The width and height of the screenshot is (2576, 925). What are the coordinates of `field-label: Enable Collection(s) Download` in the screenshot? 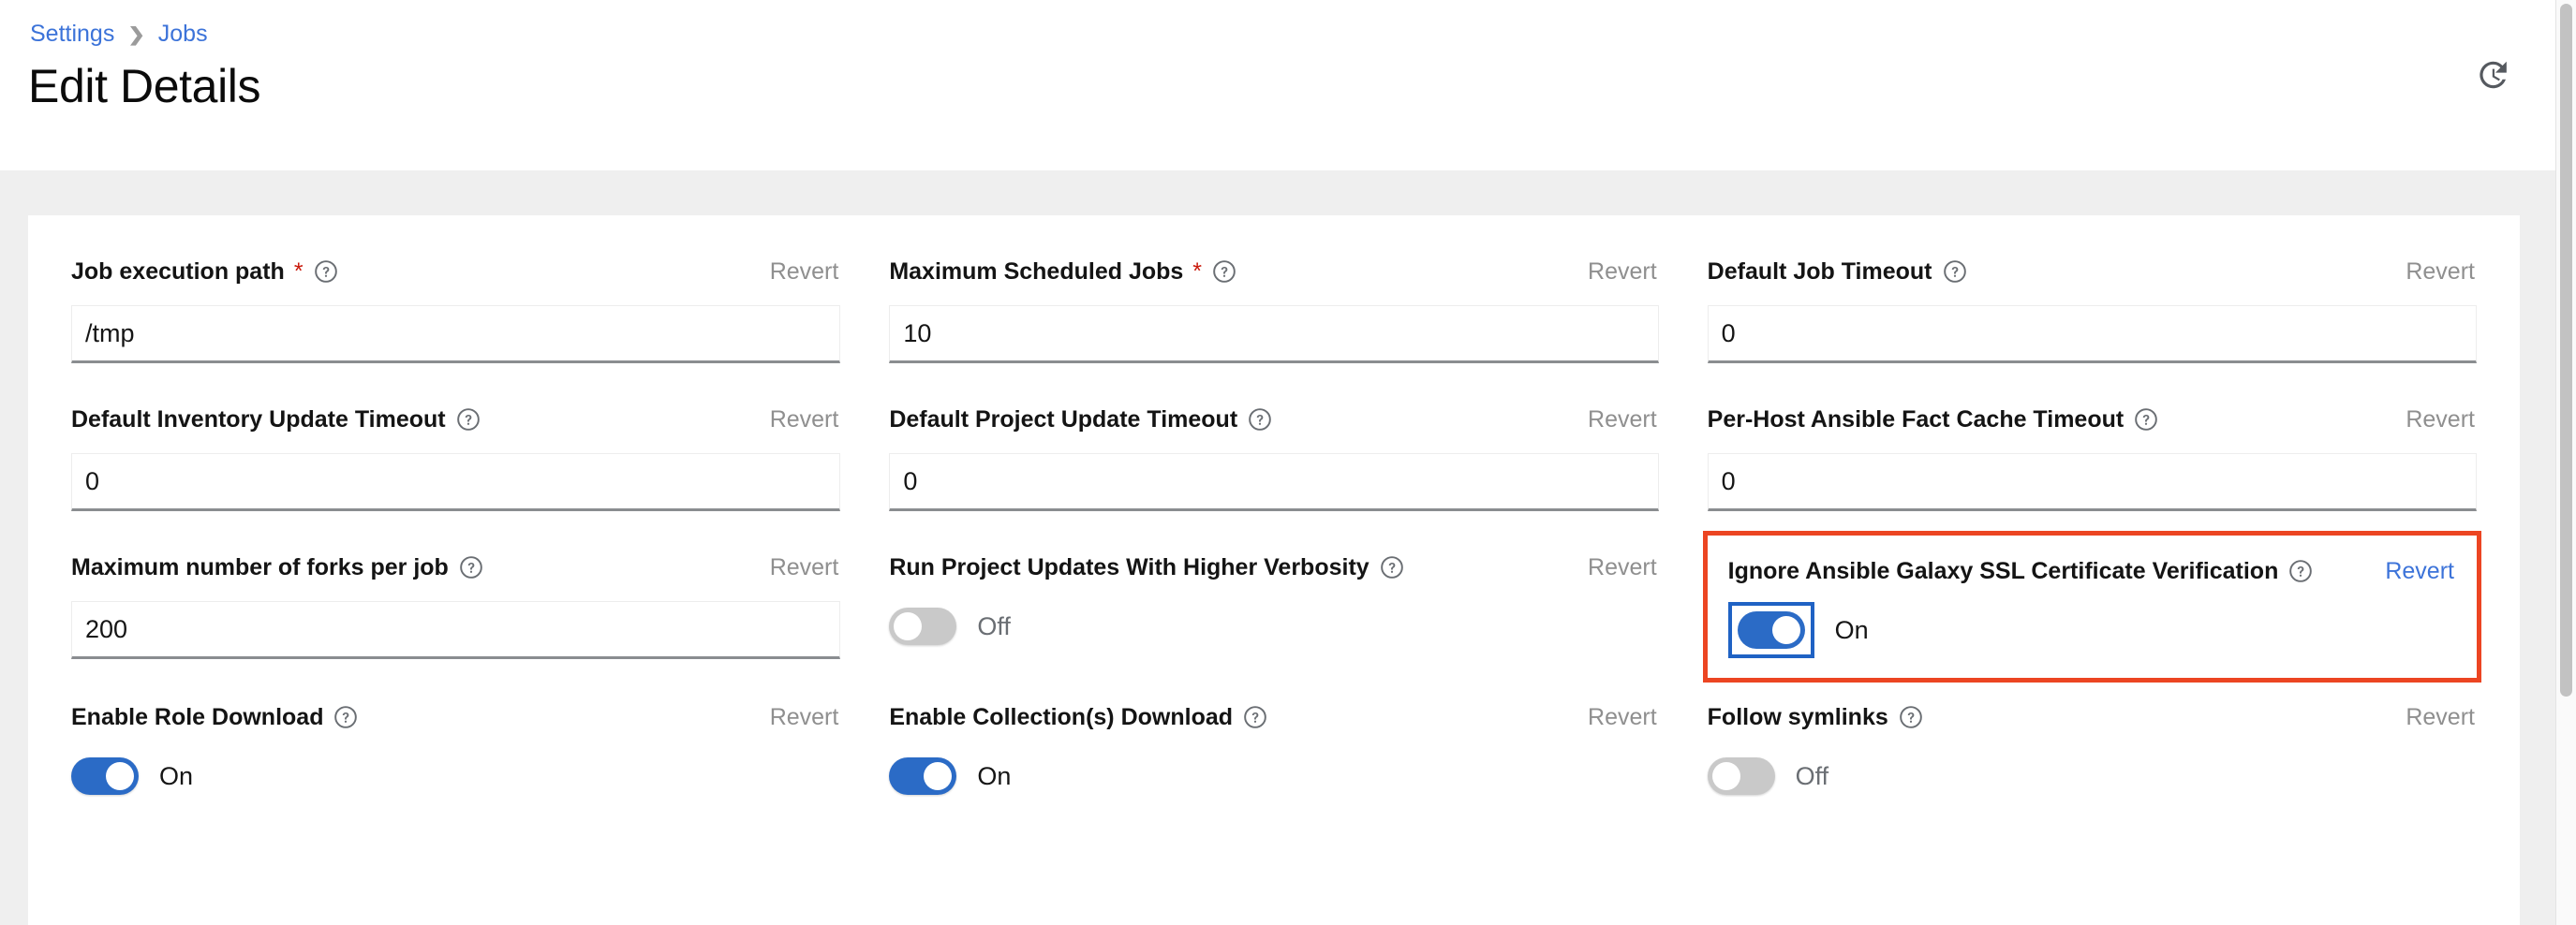 It's located at (1061, 716).